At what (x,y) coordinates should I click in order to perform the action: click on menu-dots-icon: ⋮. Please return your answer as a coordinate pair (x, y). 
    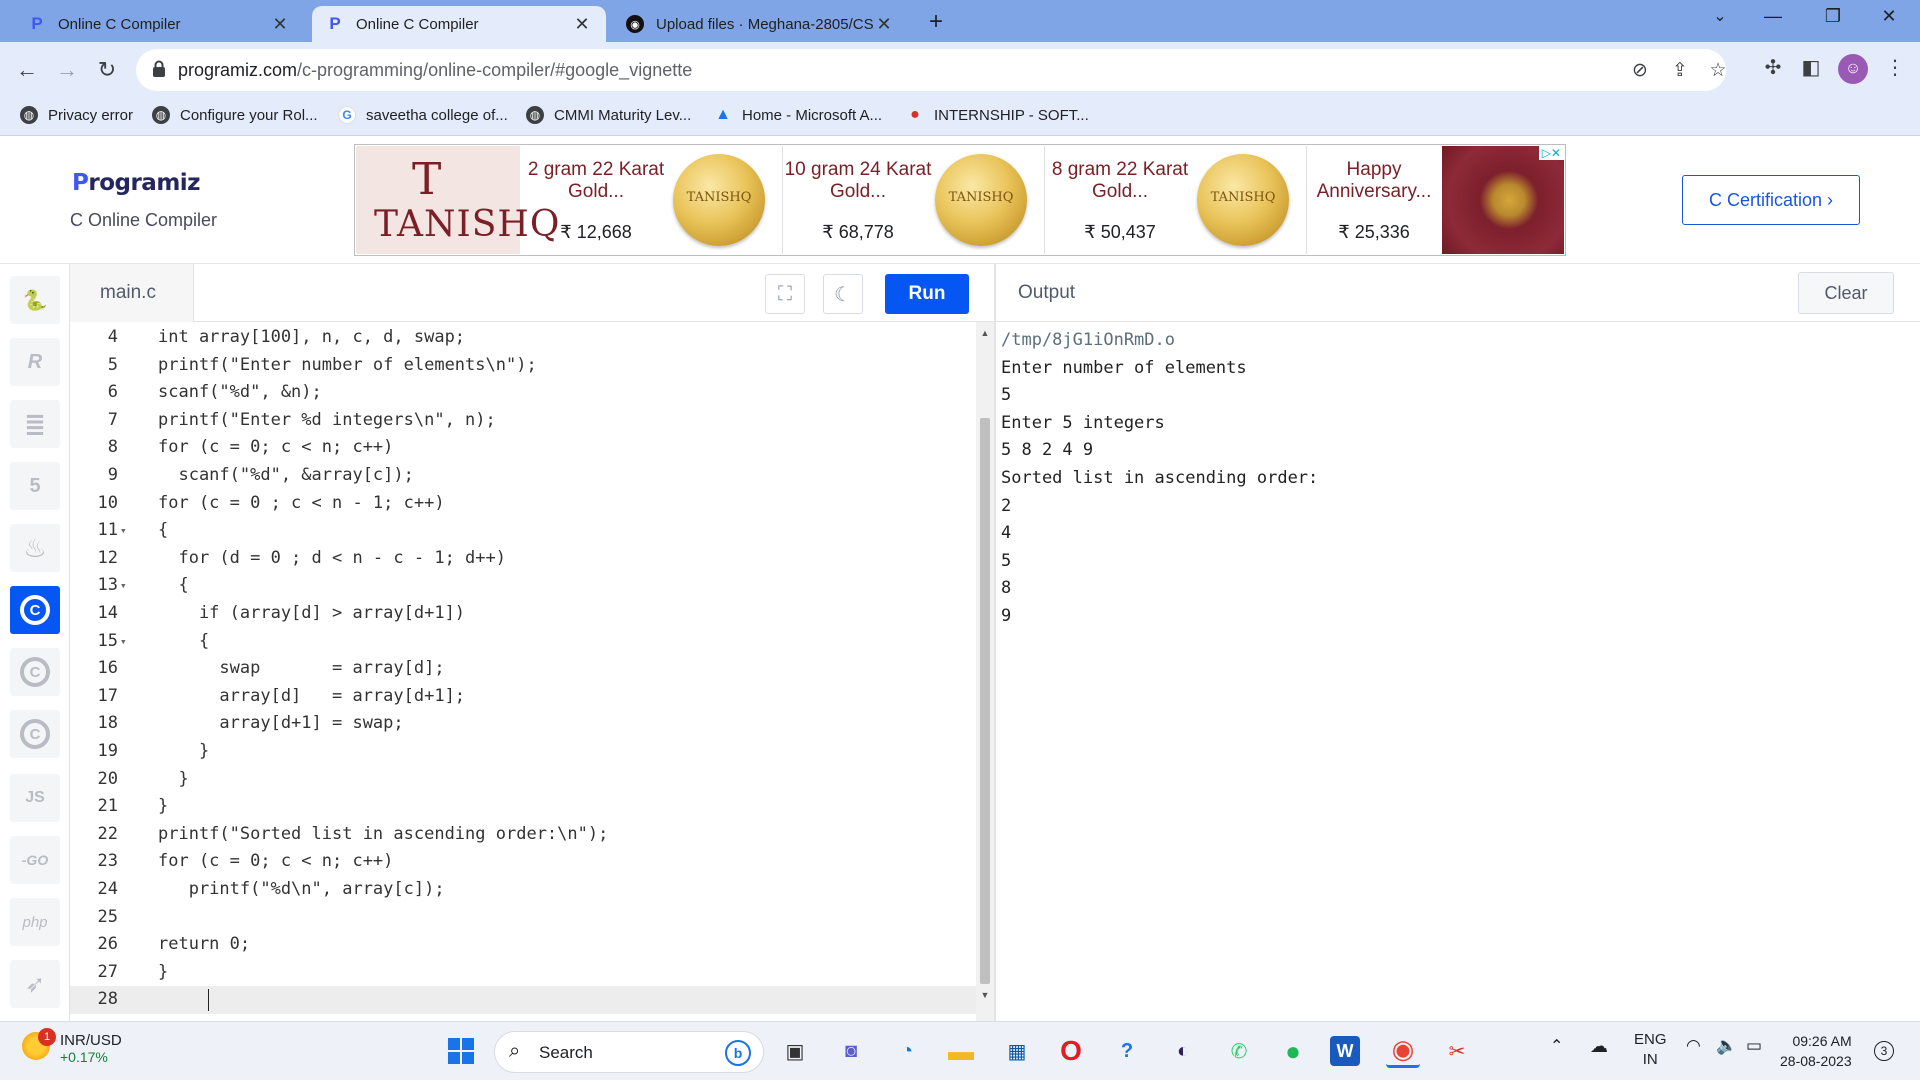
    Looking at the image, I should click on (1895, 67).